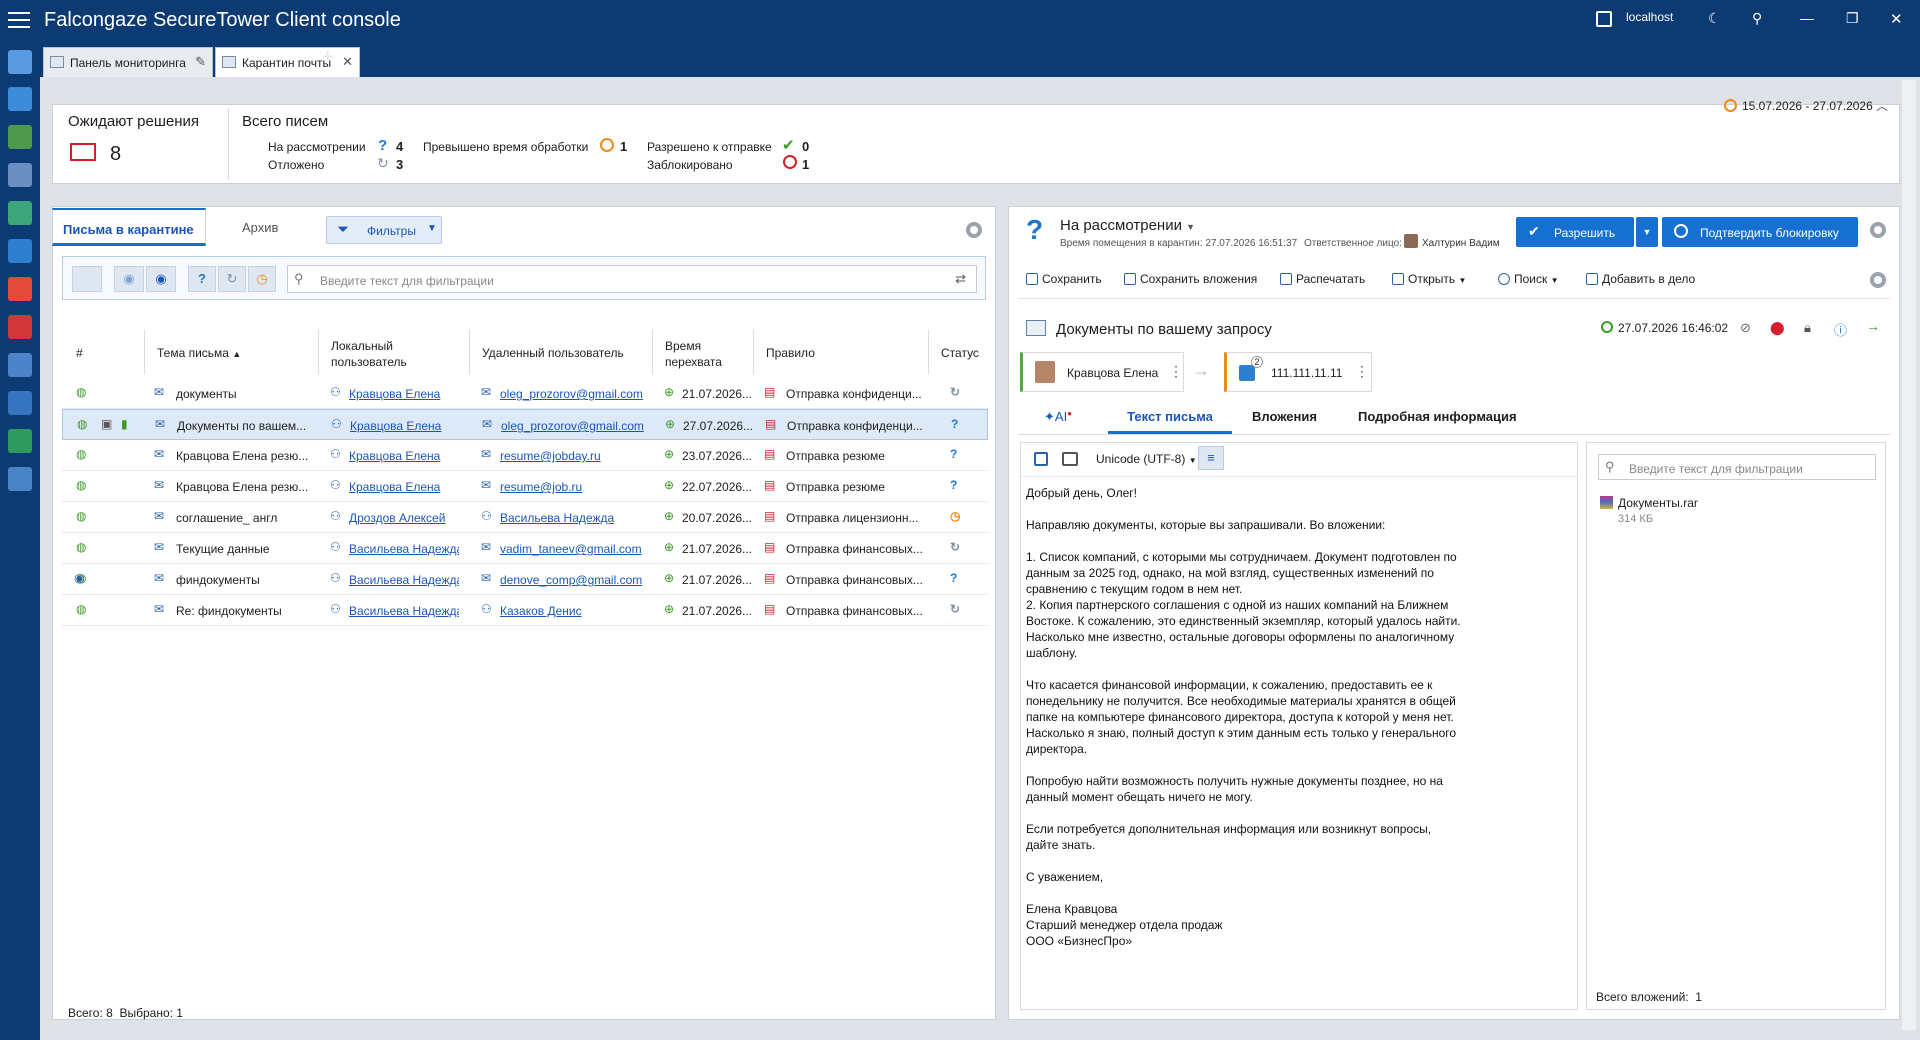  What do you see at coordinates (232, 279) in the screenshot?
I see `postponed-filter-icon: ↻` at bounding box center [232, 279].